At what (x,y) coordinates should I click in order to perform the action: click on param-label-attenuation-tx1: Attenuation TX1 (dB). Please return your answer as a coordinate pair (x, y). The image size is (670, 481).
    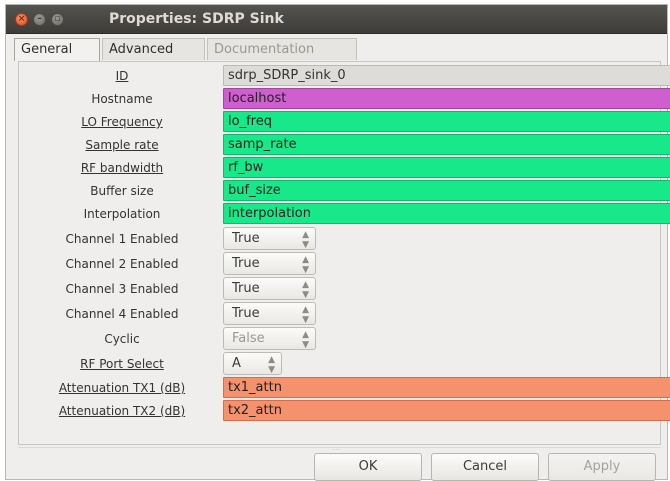
    Looking at the image, I should click on (122, 388).